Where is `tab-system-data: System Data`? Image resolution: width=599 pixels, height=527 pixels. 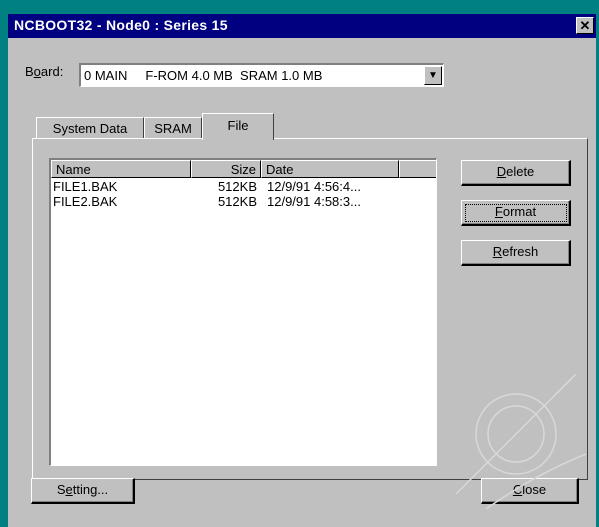 tab-system-data: System Data is located at coordinates (90, 128).